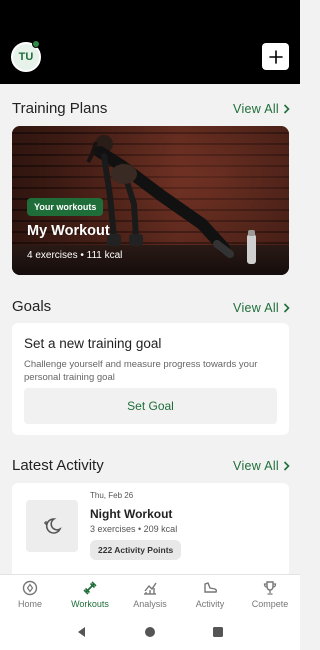 The width and height of the screenshot is (320, 650). What do you see at coordinates (210, 594) in the screenshot?
I see `nav-activity: Activity` at bounding box center [210, 594].